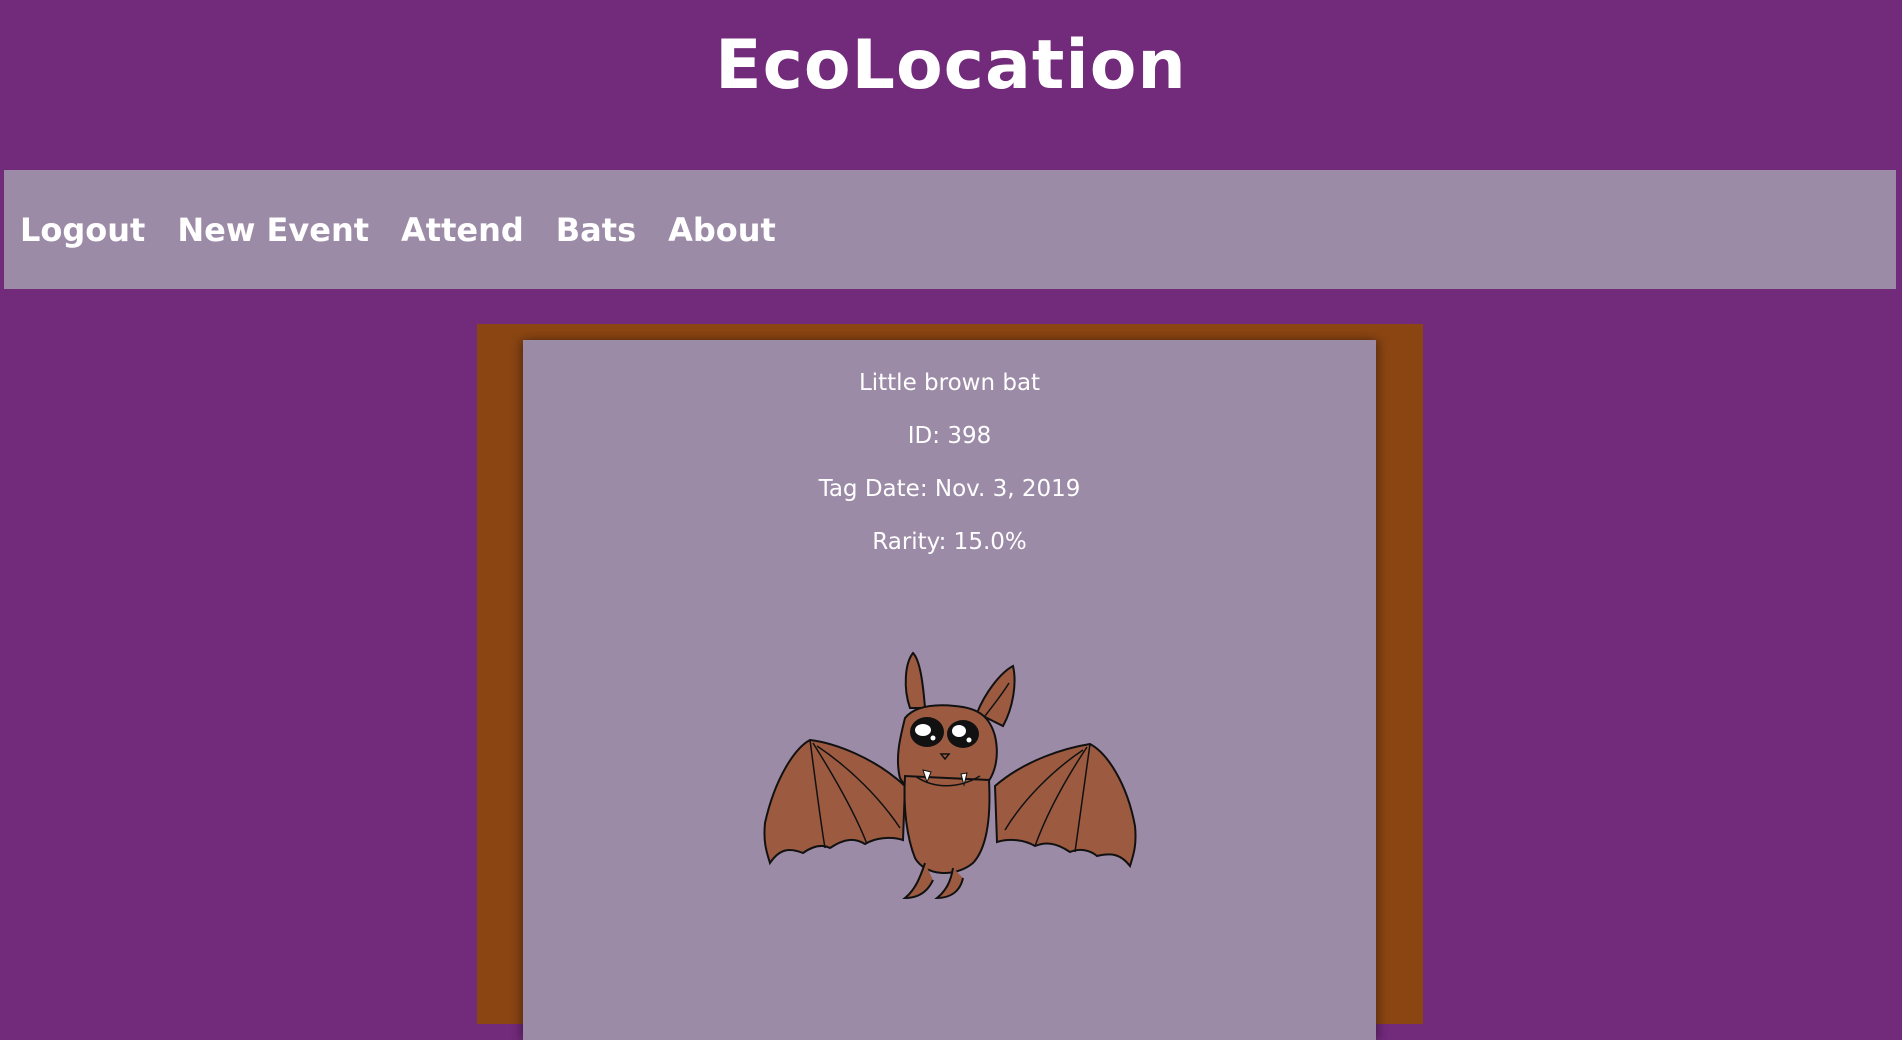 Image resolution: width=1902 pixels, height=1040 pixels. What do you see at coordinates (722, 230) in the screenshot?
I see `nav-about-link: About` at bounding box center [722, 230].